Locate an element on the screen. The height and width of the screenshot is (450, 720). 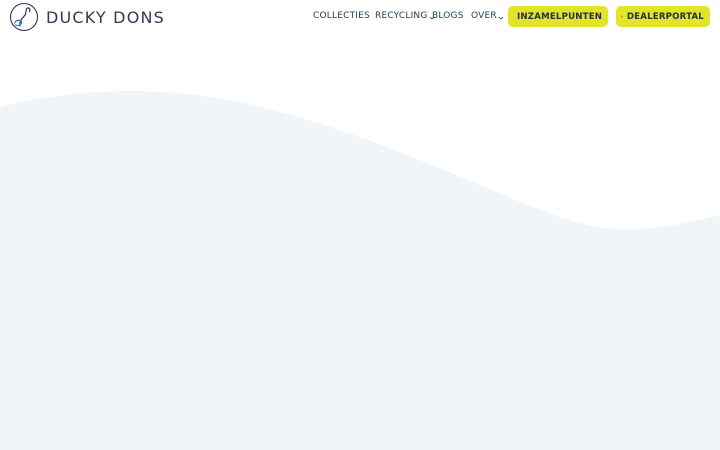
nav-item-label: BLOGS is located at coordinates (448, 16).